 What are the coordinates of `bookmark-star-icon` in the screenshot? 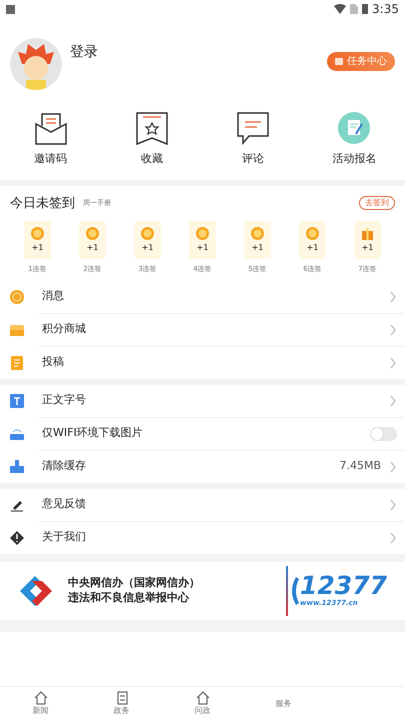 It's located at (152, 128).